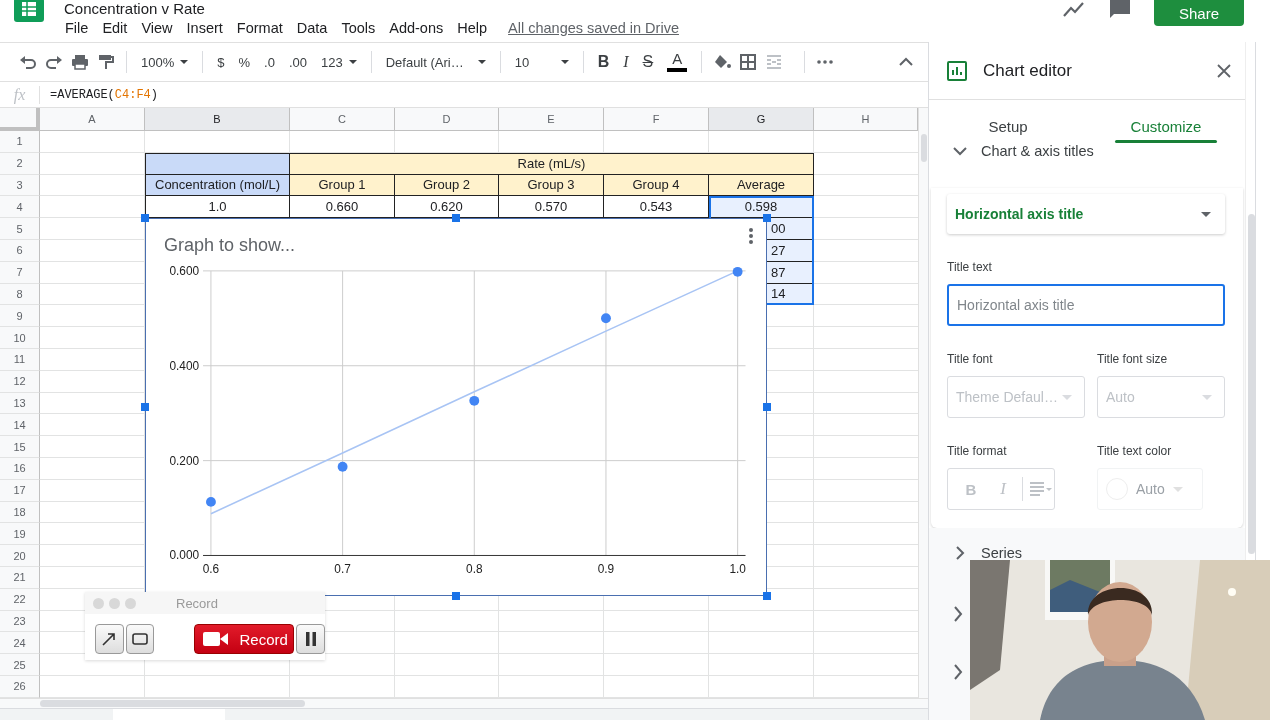 The image size is (1280, 720). I want to click on row-header: 21, so click(20, 577).